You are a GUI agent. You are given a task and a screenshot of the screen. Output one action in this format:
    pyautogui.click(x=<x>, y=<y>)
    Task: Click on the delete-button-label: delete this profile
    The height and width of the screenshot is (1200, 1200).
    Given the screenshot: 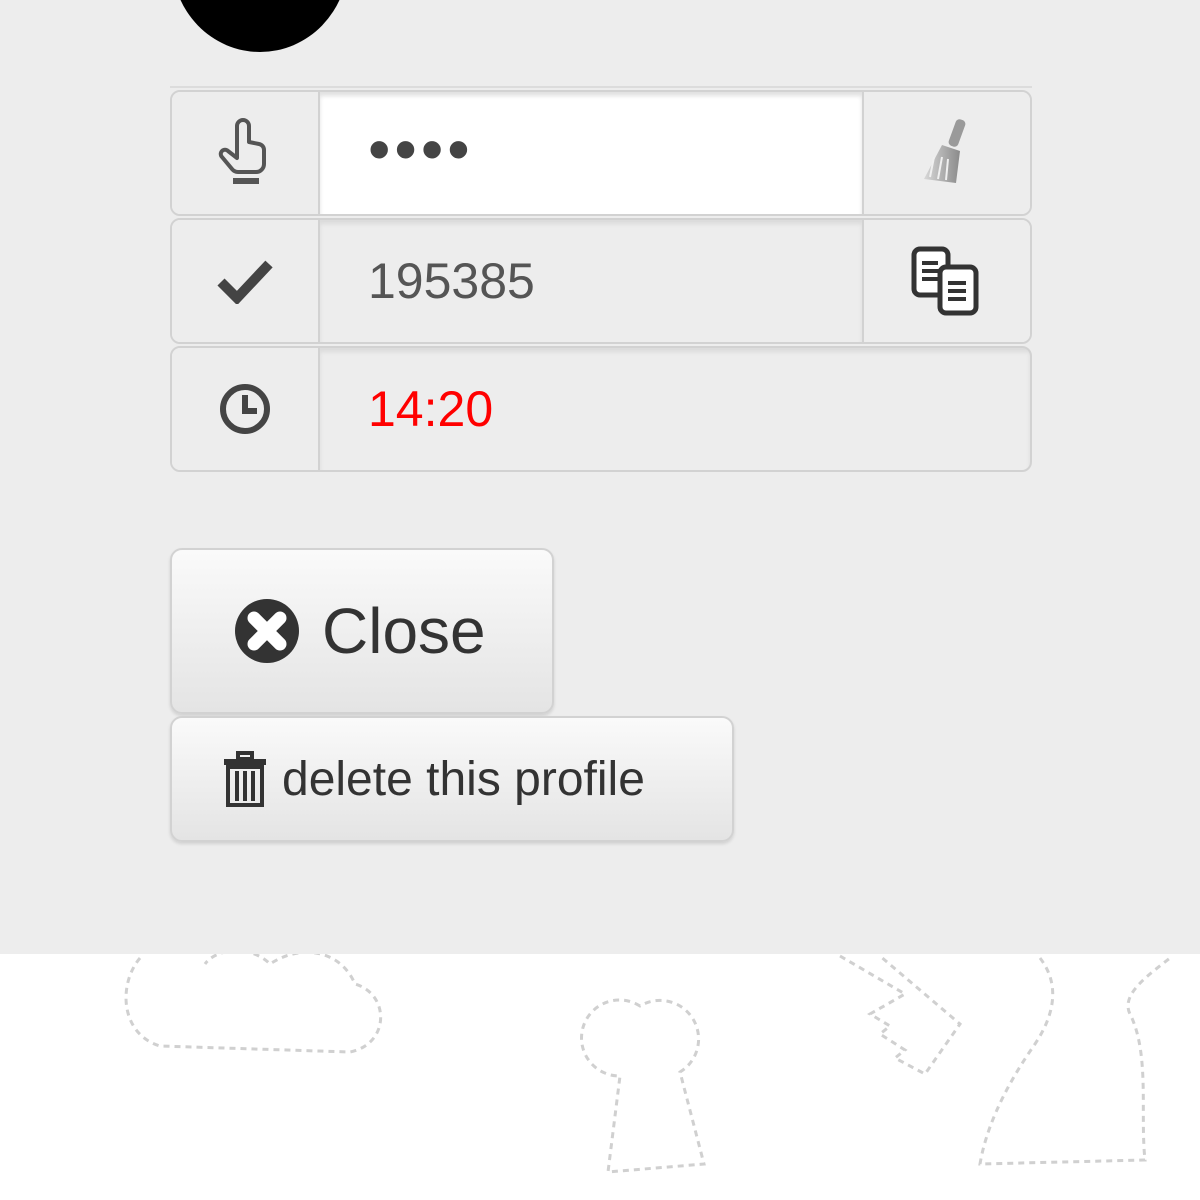 What is the action you would take?
    pyautogui.click(x=463, y=779)
    